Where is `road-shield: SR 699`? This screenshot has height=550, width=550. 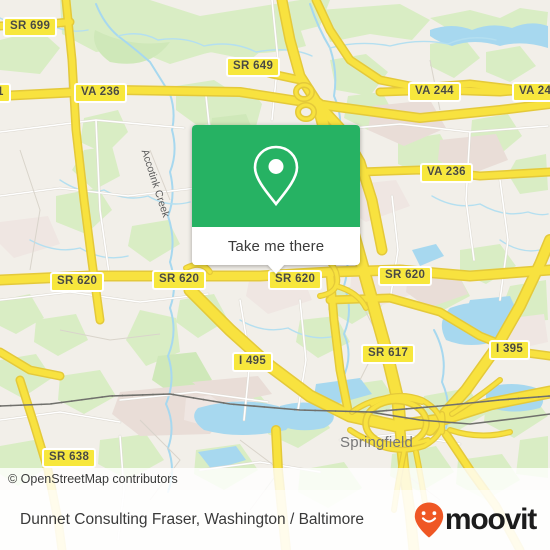 road-shield: SR 699 is located at coordinates (30, 27).